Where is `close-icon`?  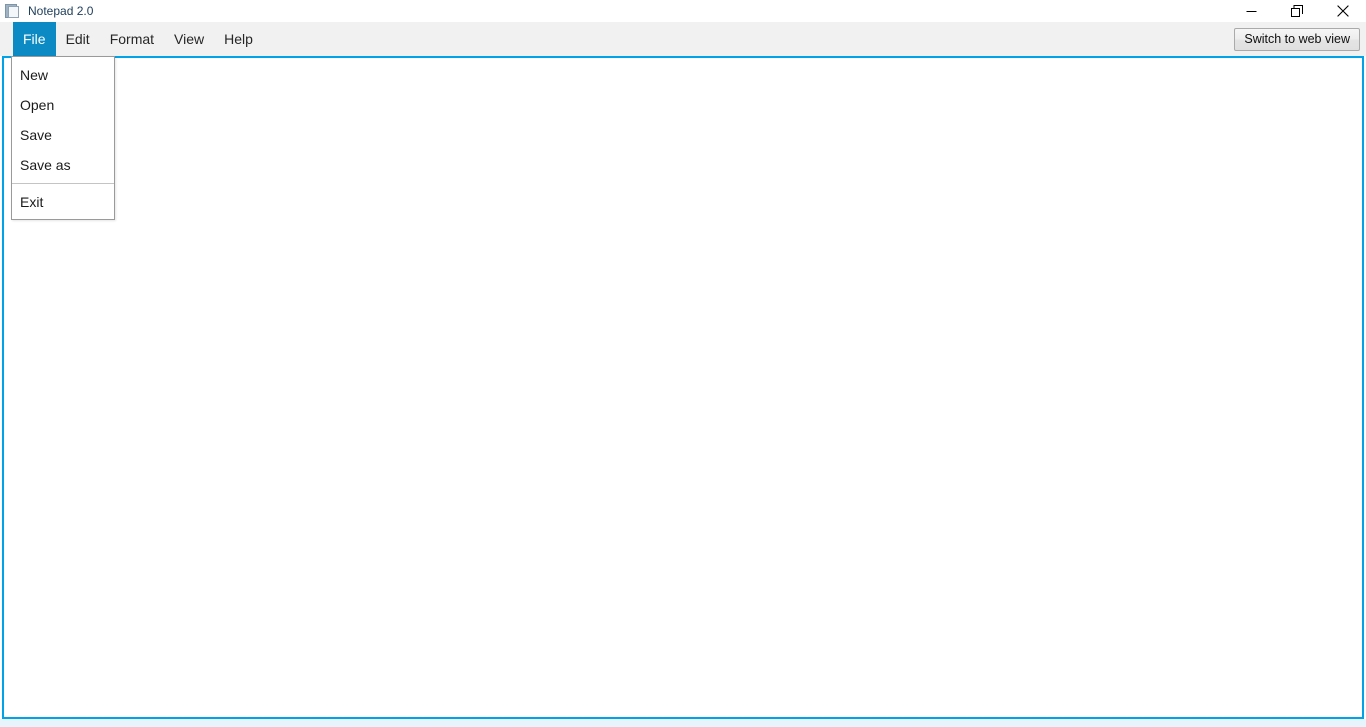 close-icon is located at coordinates (1343, 11).